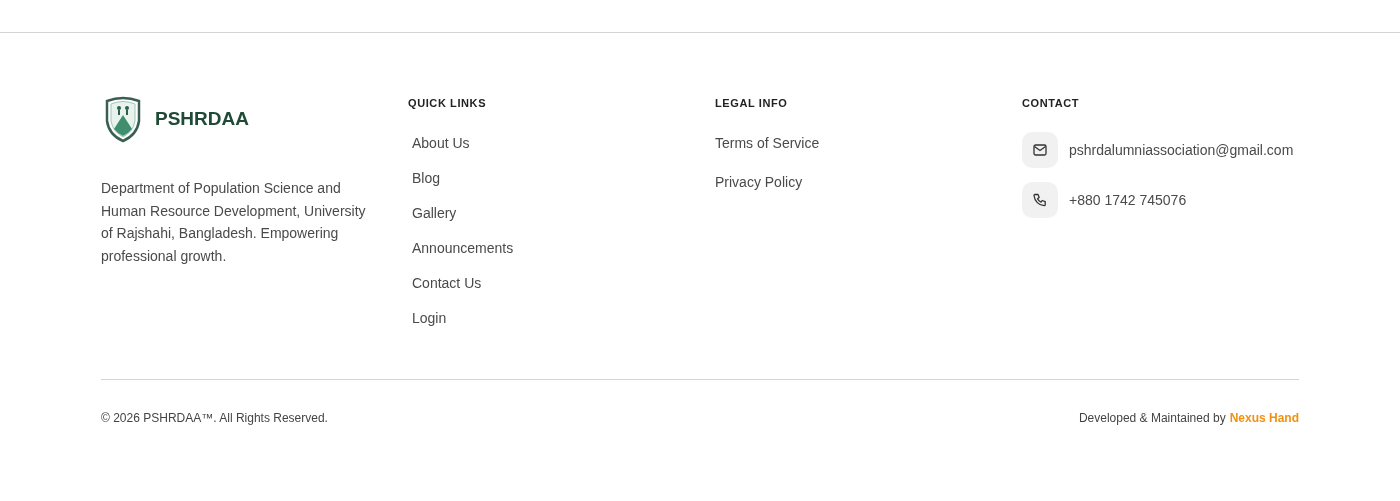  I want to click on footer-link: Login, so click(429, 318).